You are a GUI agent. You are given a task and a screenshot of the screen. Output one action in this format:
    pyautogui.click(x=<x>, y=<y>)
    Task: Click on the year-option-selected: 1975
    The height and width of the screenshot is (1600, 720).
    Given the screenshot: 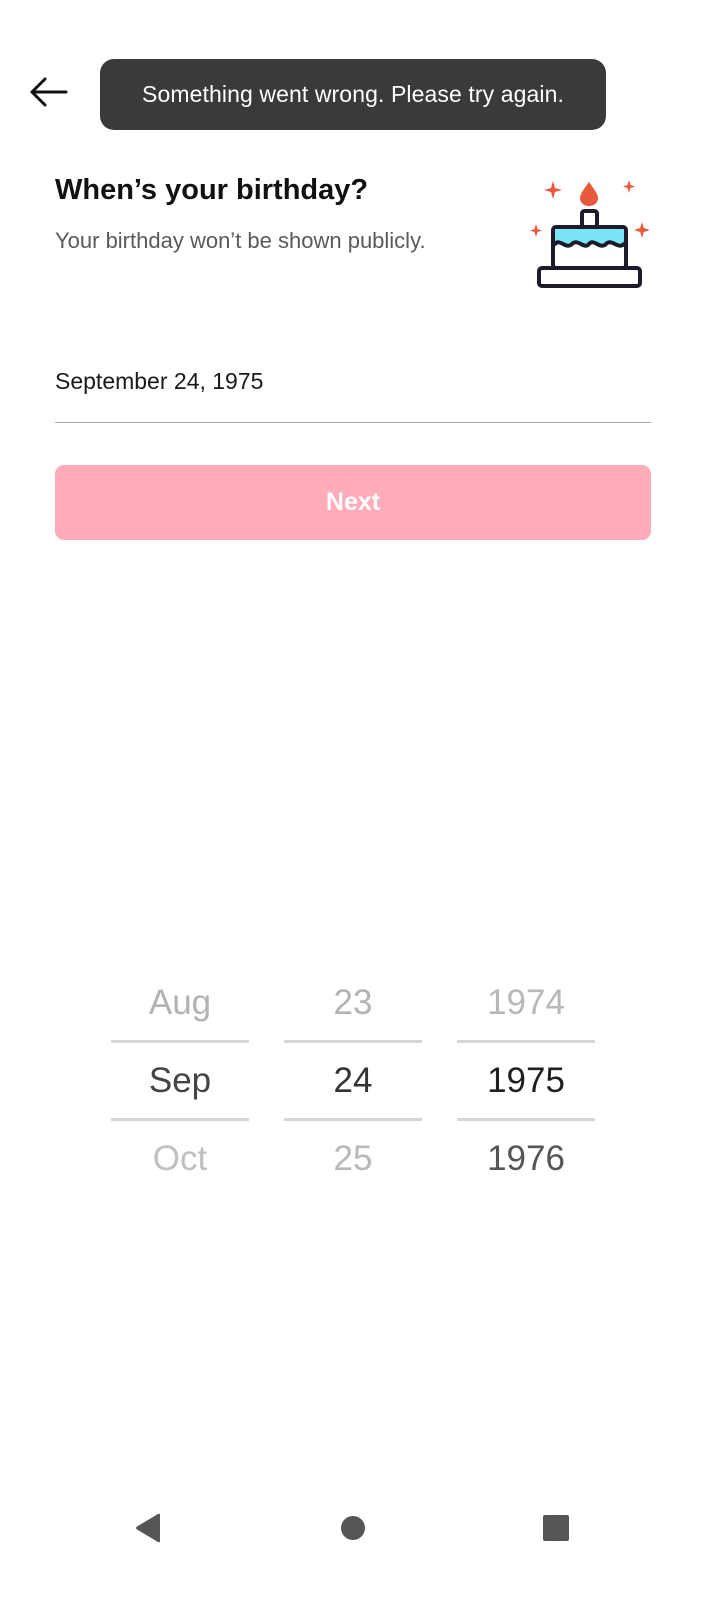 What is the action you would take?
    pyautogui.click(x=526, y=1081)
    